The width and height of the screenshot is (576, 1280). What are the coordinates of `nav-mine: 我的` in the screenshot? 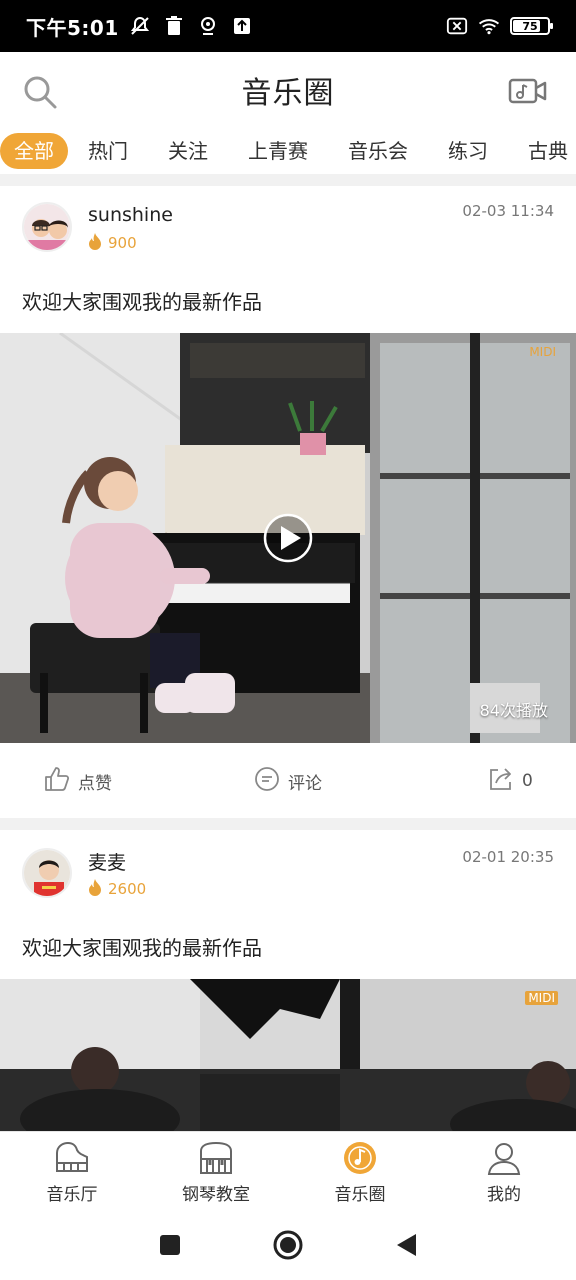 It's located at (504, 1172).